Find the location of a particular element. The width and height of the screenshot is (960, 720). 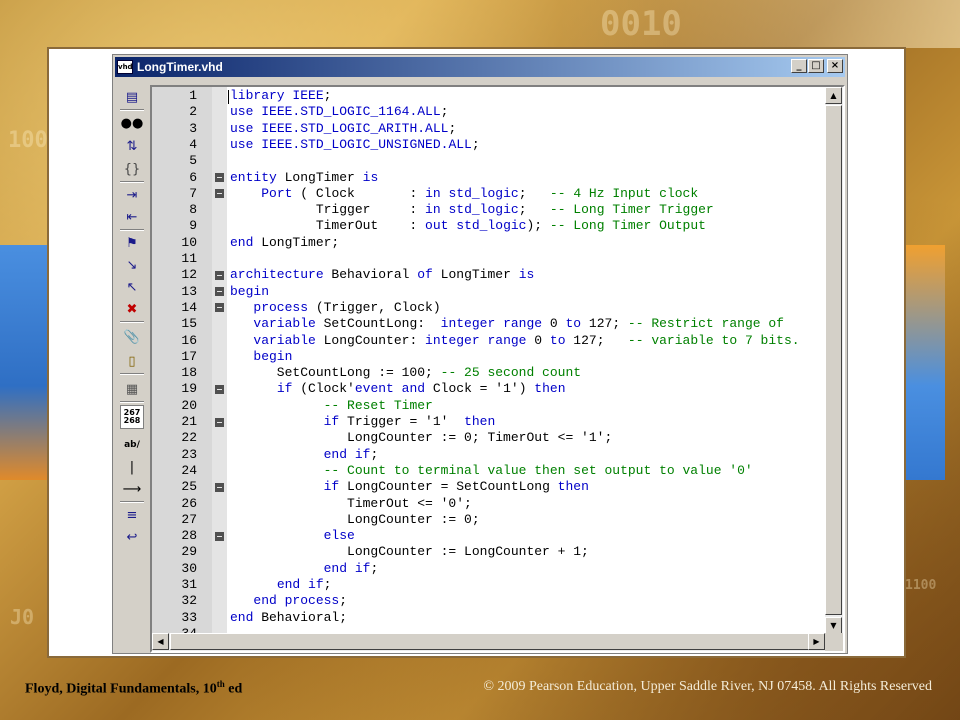

code-comment: -- 4 Hz Input clock is located at coordinates (624, 193).